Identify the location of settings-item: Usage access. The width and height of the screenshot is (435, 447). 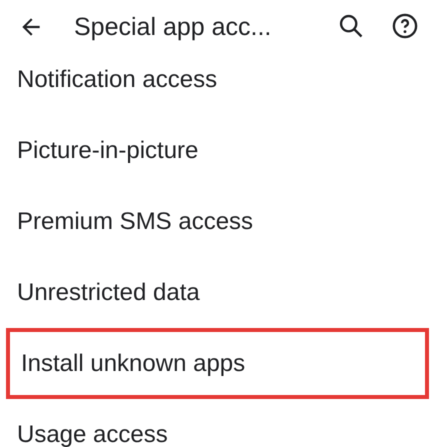
(217, 423).